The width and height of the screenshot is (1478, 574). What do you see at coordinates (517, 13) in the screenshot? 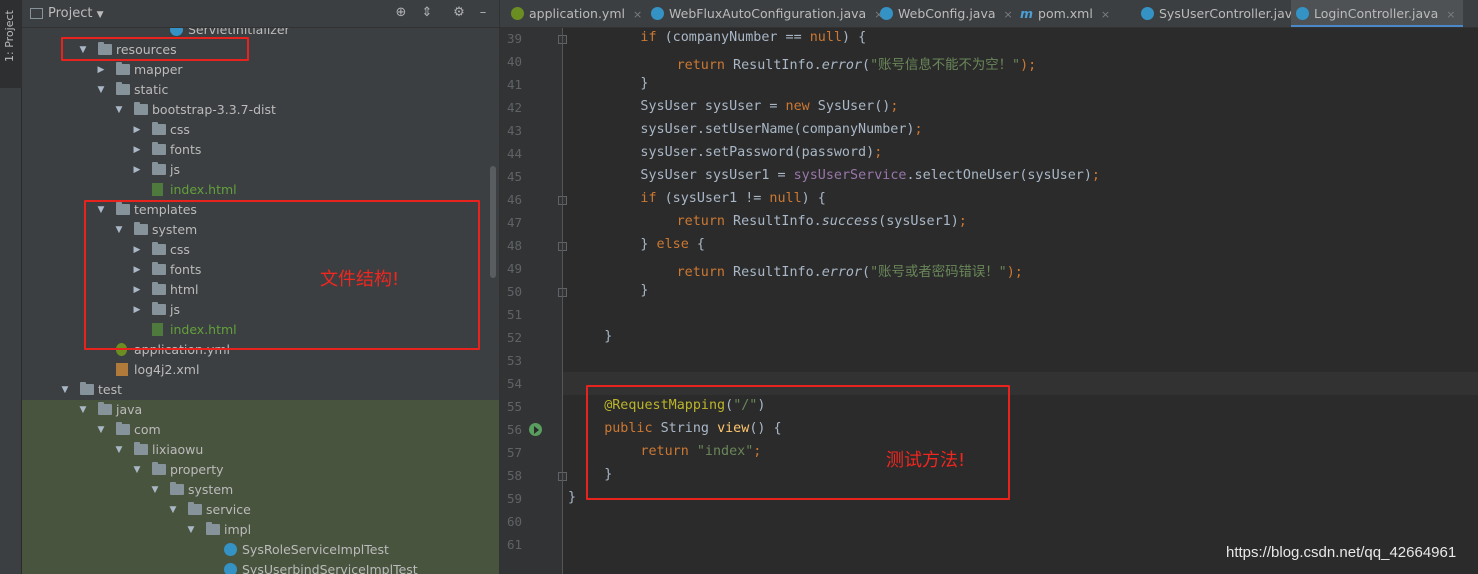
I see `yml-icon` at bounding box center [517, 13].